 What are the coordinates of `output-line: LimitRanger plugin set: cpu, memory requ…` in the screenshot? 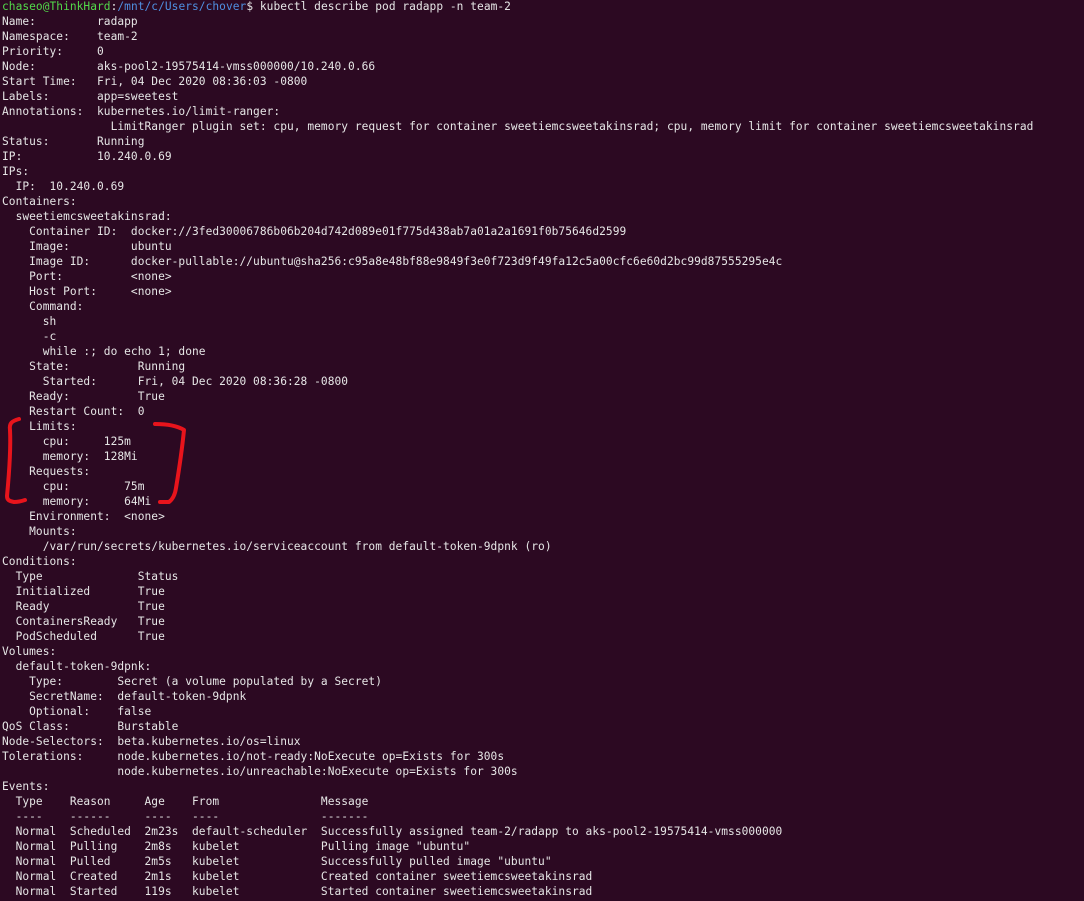 It's located at (518, 126).